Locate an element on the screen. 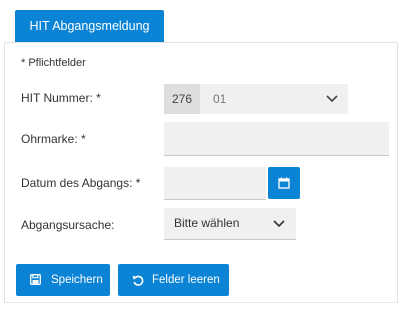  reset-icon is located at coordinates (138, 280).